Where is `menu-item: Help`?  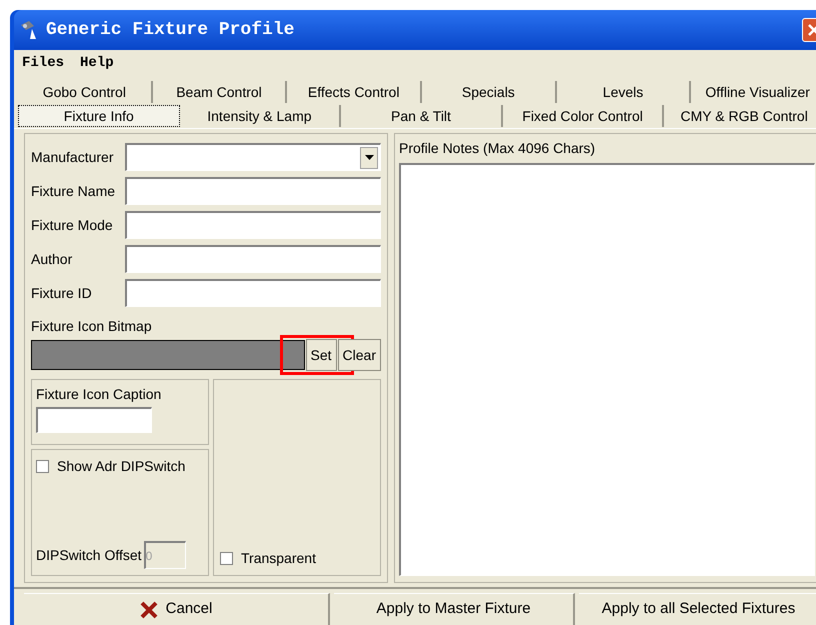 menu-item: Help is located at coordinates (97, 63).